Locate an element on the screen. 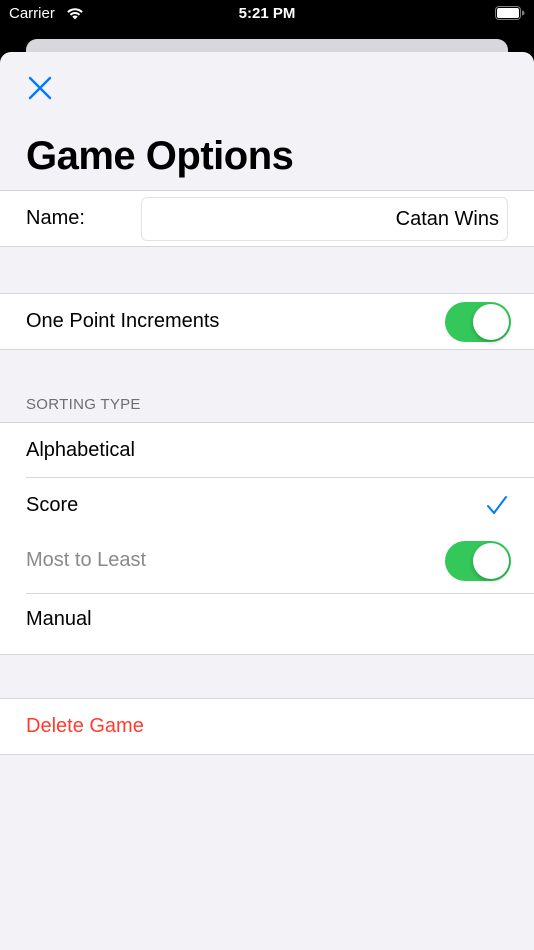 The height and width of the screenshot is (950, 534). checkmark-icon is located at coordinates (497, 505).